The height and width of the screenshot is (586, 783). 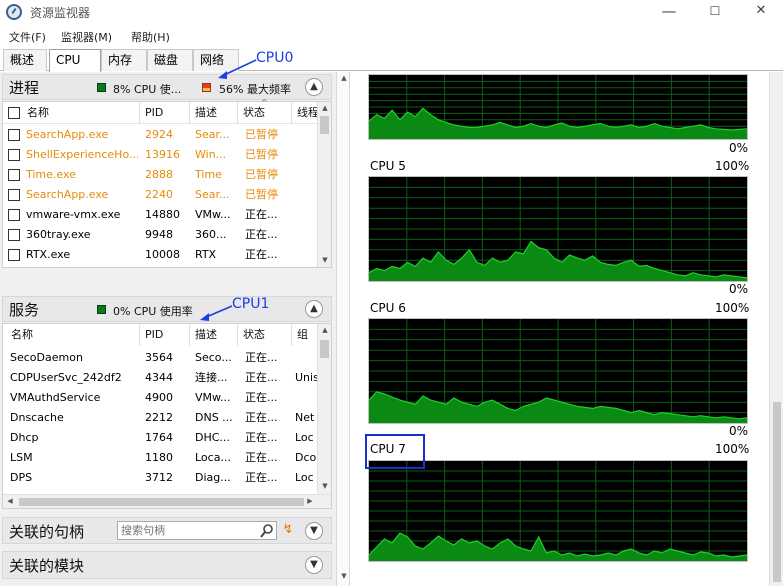 I want to click on services-collapse-icon: ▲, so click(x=314, y=309).